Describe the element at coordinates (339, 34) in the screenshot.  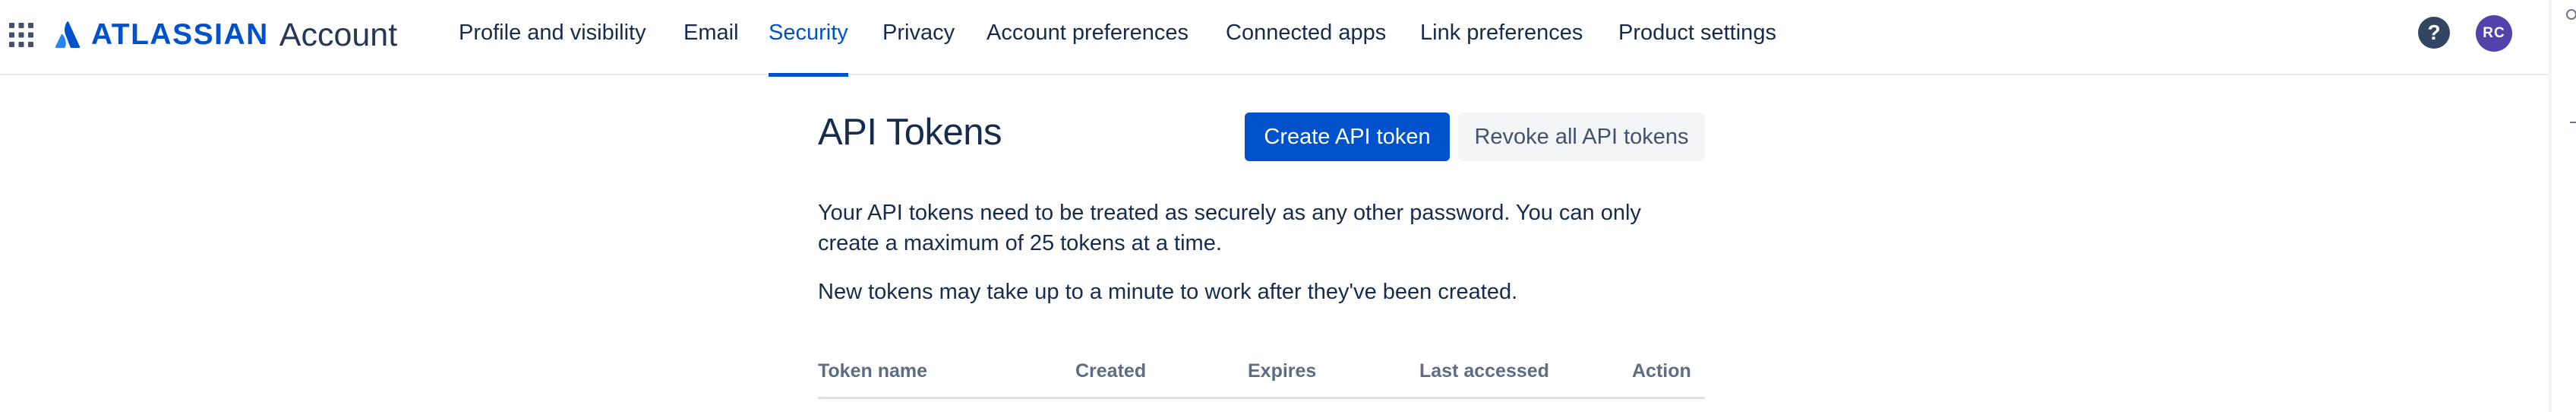
I see `logo-product-text: Account` at that location.